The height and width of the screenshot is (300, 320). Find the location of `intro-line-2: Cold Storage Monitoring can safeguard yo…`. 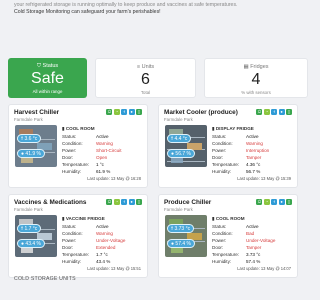

intro-line-2: Cold Storage Monitoring can safeguard yo… is located at coordinates (87, 12).